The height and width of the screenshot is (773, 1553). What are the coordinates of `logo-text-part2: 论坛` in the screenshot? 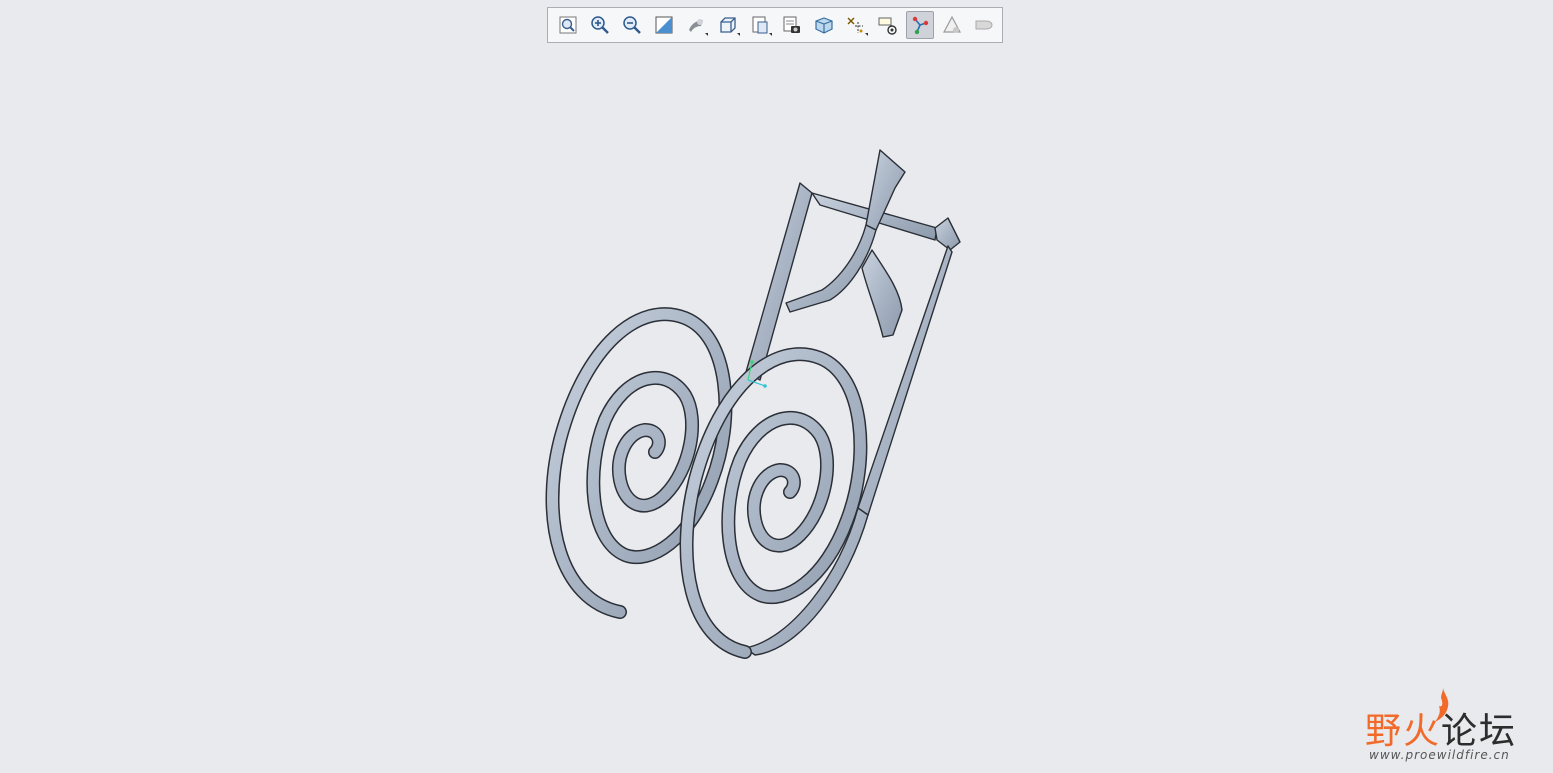 It's located at (1479, 731).